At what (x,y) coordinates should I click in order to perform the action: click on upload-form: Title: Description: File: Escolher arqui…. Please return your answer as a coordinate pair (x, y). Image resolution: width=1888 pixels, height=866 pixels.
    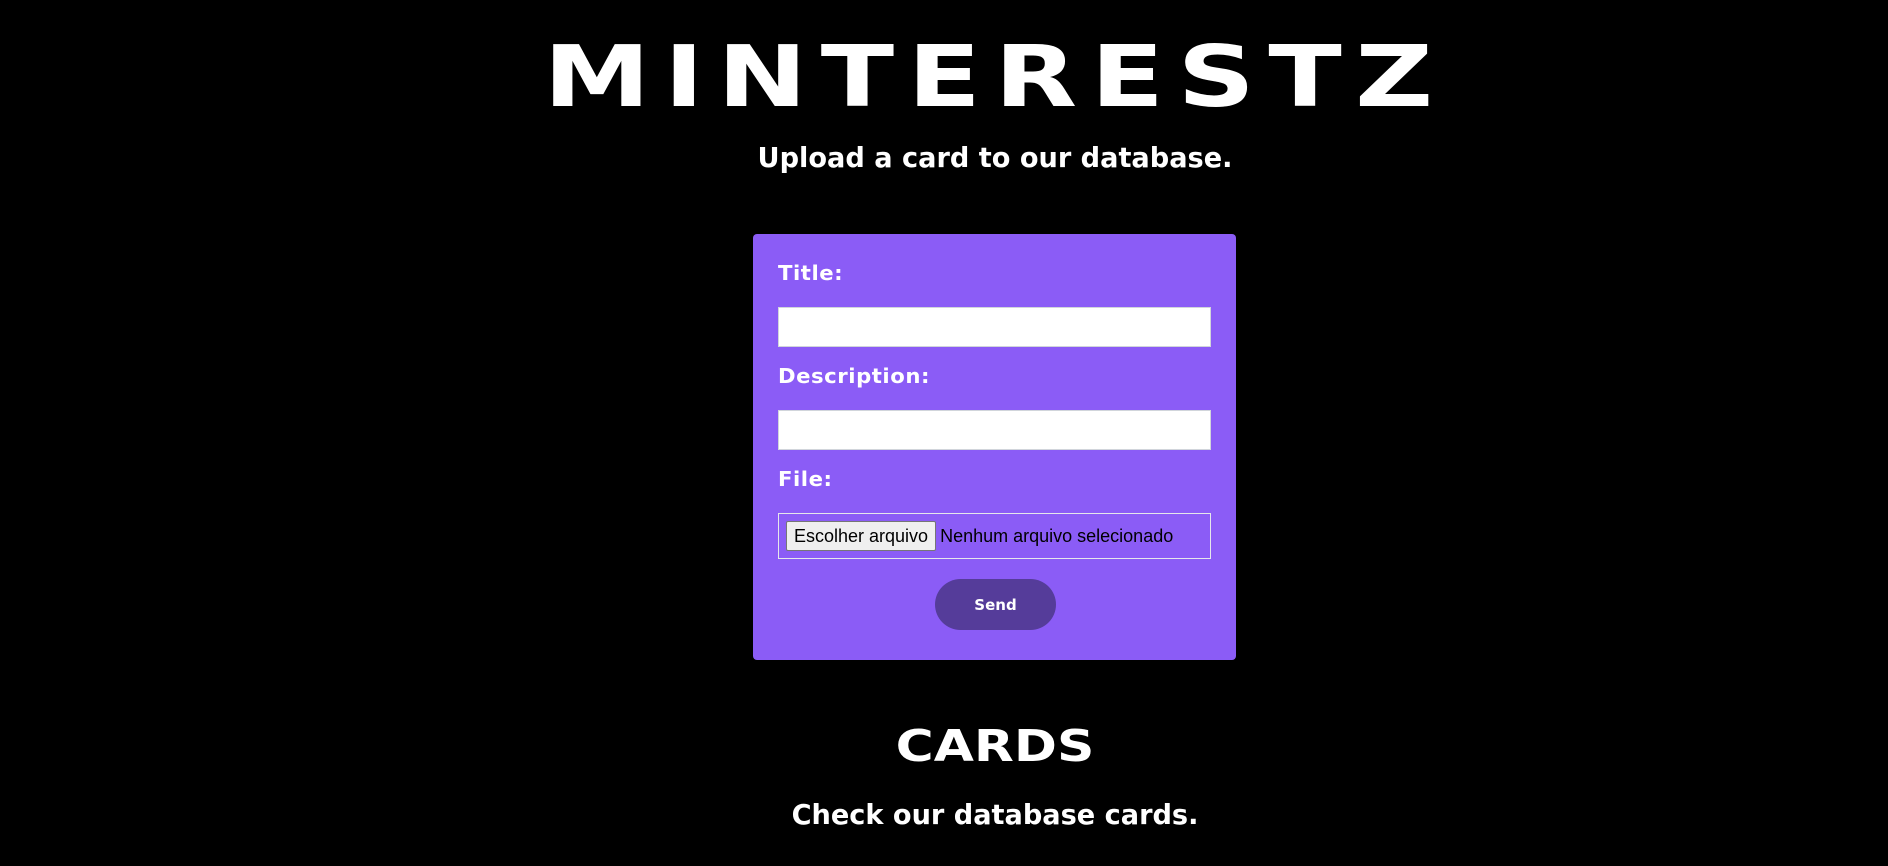
    Looking at the image, I should click on (994, 447).